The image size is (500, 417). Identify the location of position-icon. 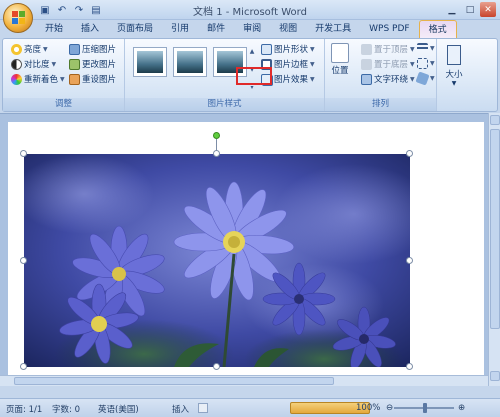
(340, 53).